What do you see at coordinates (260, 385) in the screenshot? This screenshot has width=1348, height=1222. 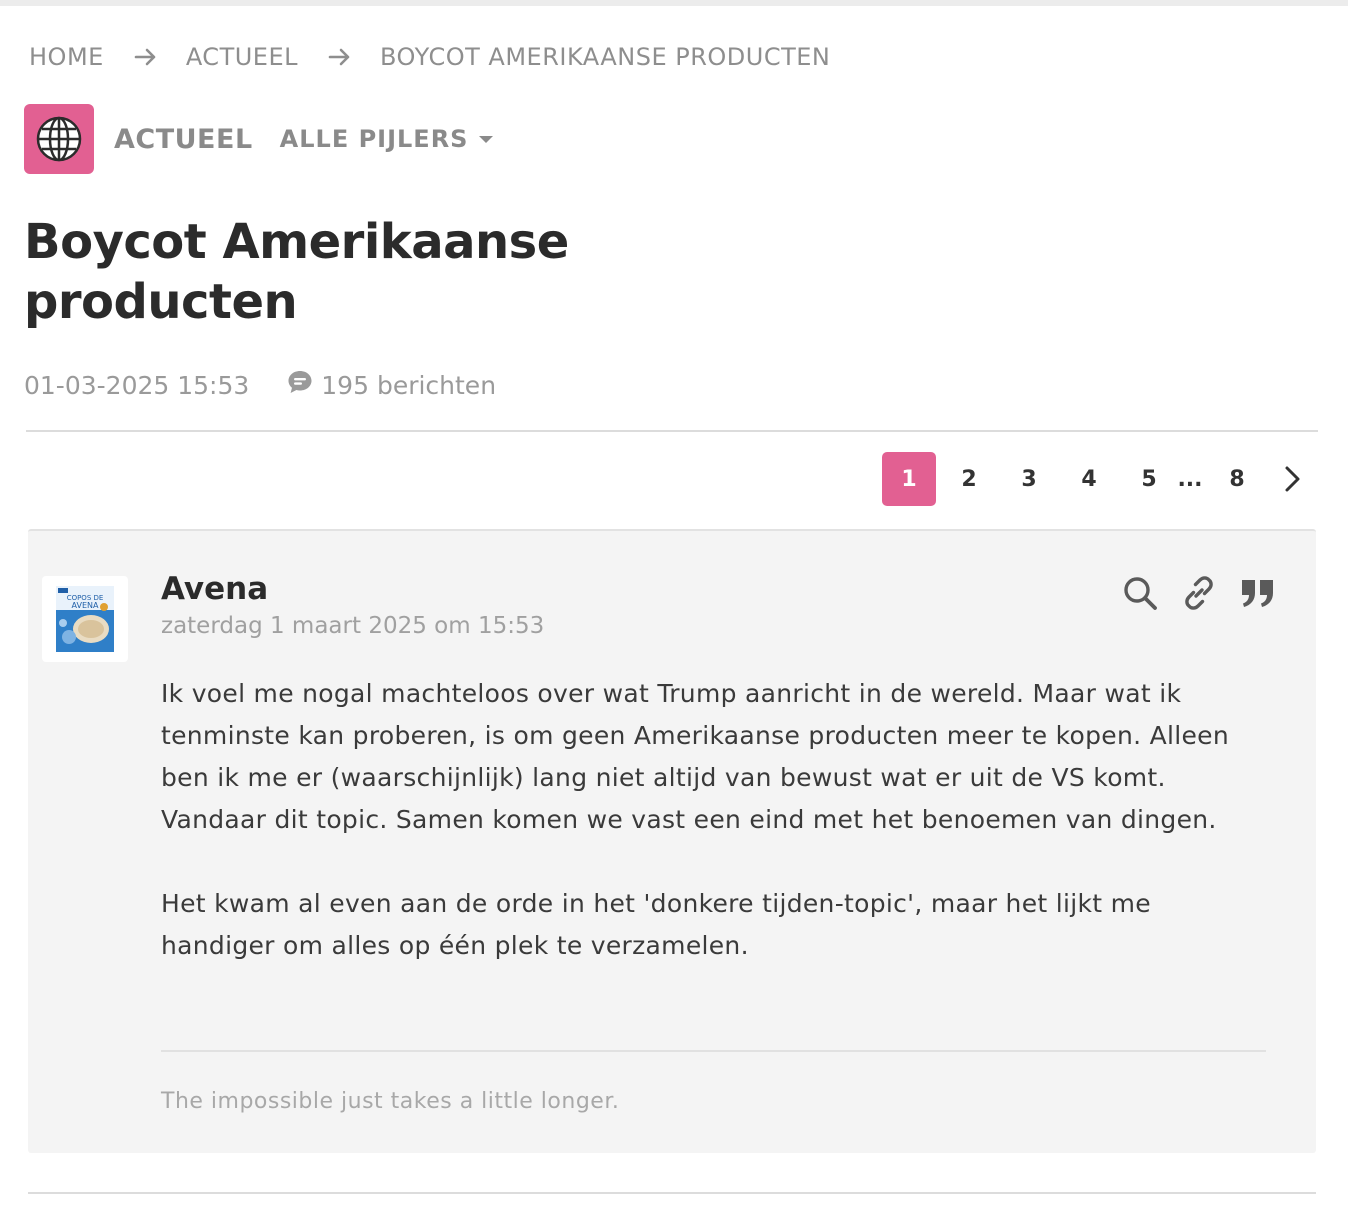 I see `topic-meta: 01-03-2025 15:53 195 berichten` at bounding box center [260, 385].